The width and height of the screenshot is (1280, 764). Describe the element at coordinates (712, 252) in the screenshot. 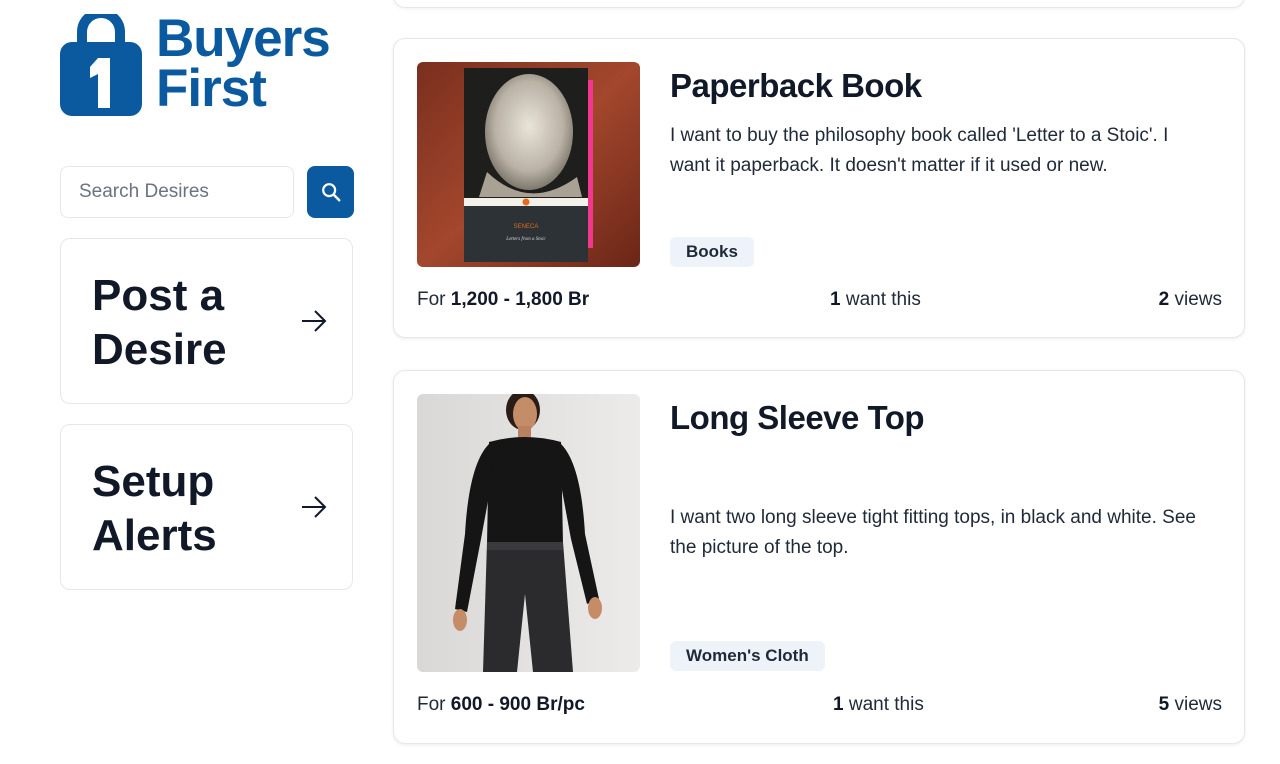

I see `category-tag: Books` at that location.